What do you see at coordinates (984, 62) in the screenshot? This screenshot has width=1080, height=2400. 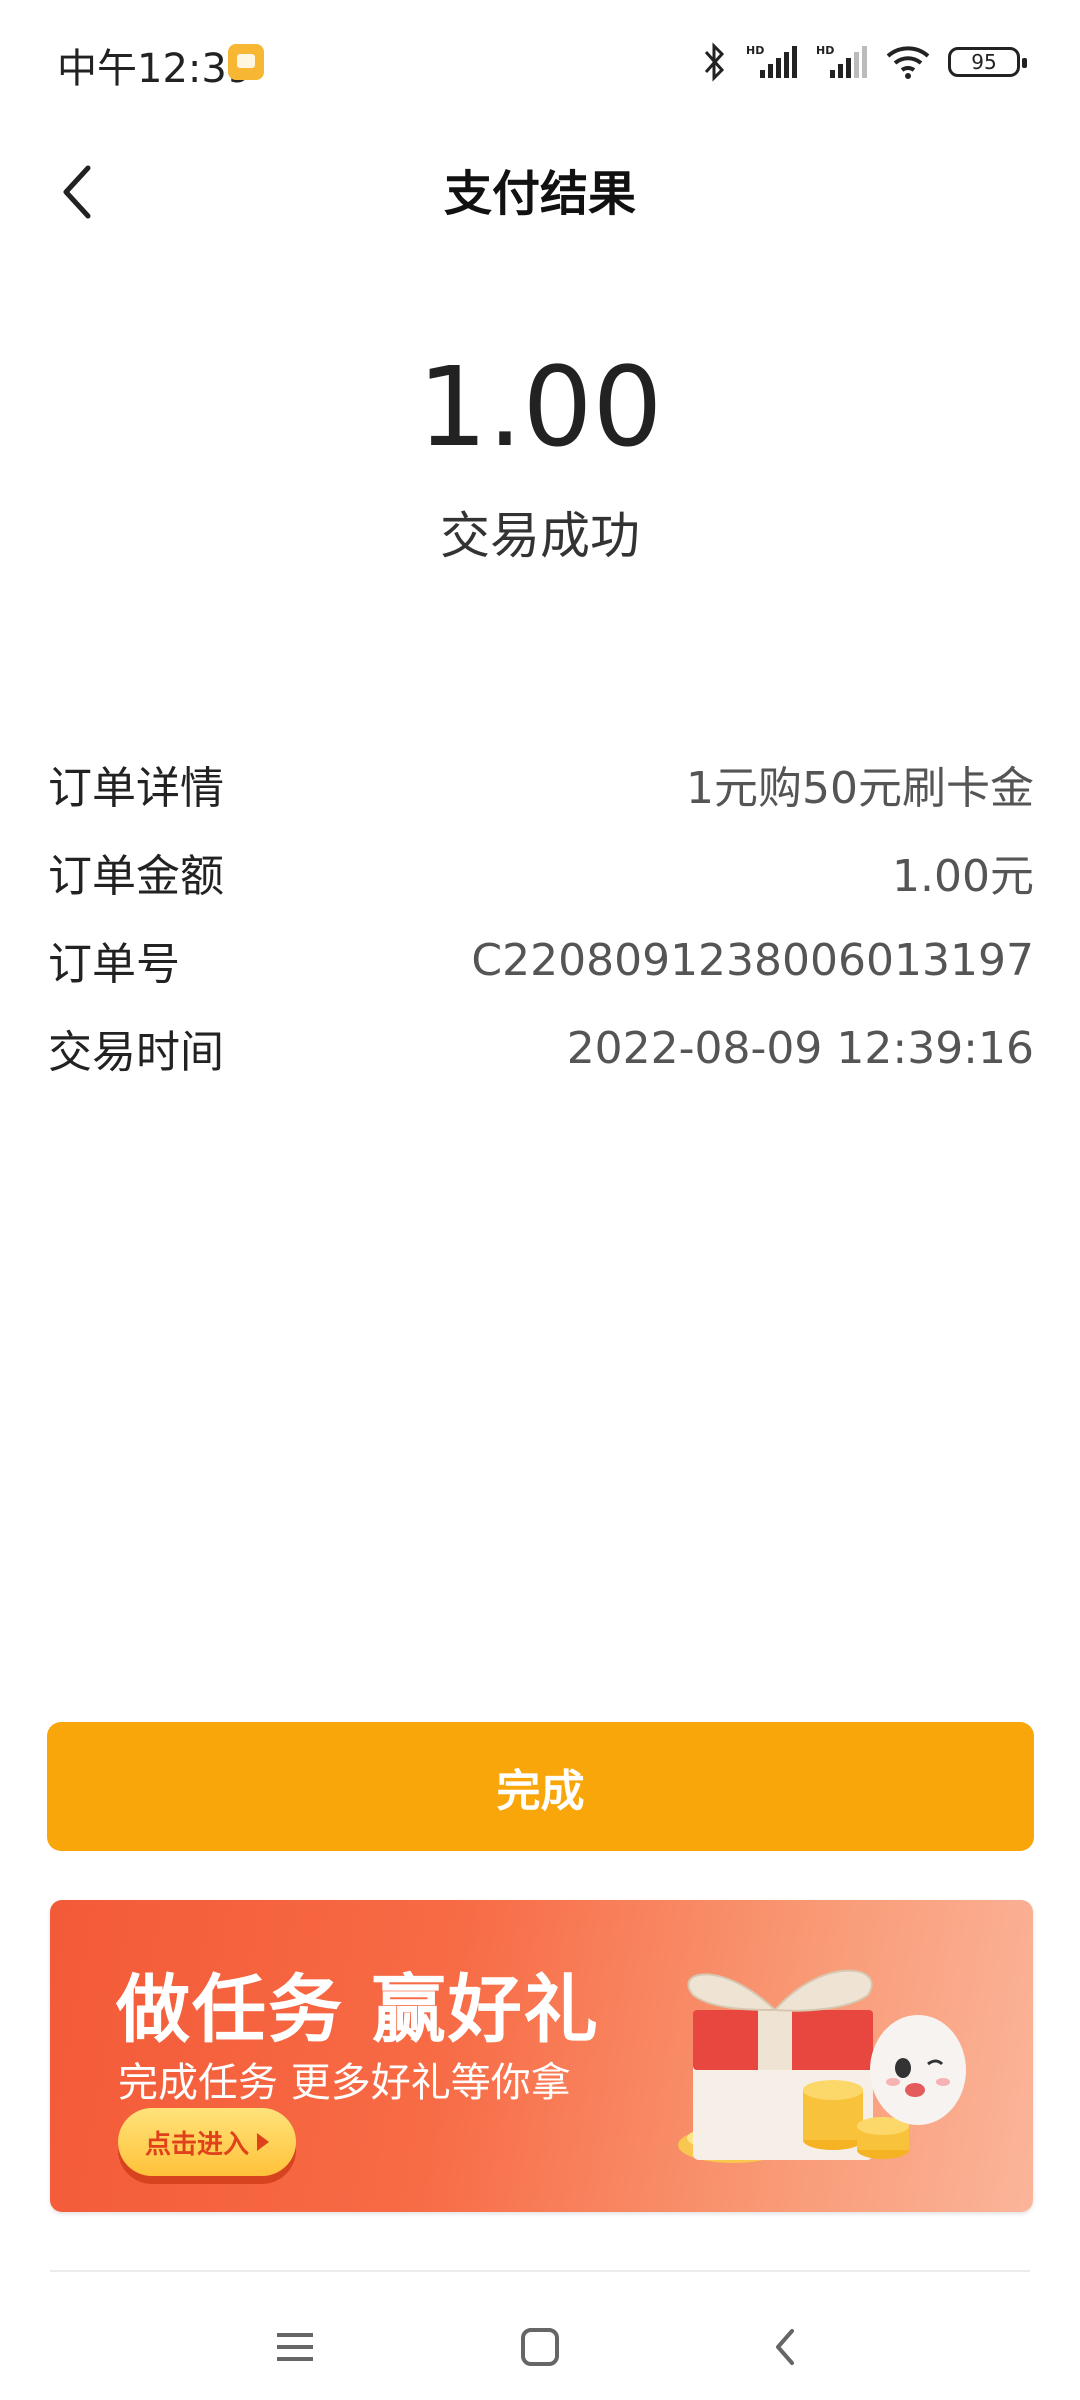 I see `battery-level: 95` at bounding box center [984, 62].